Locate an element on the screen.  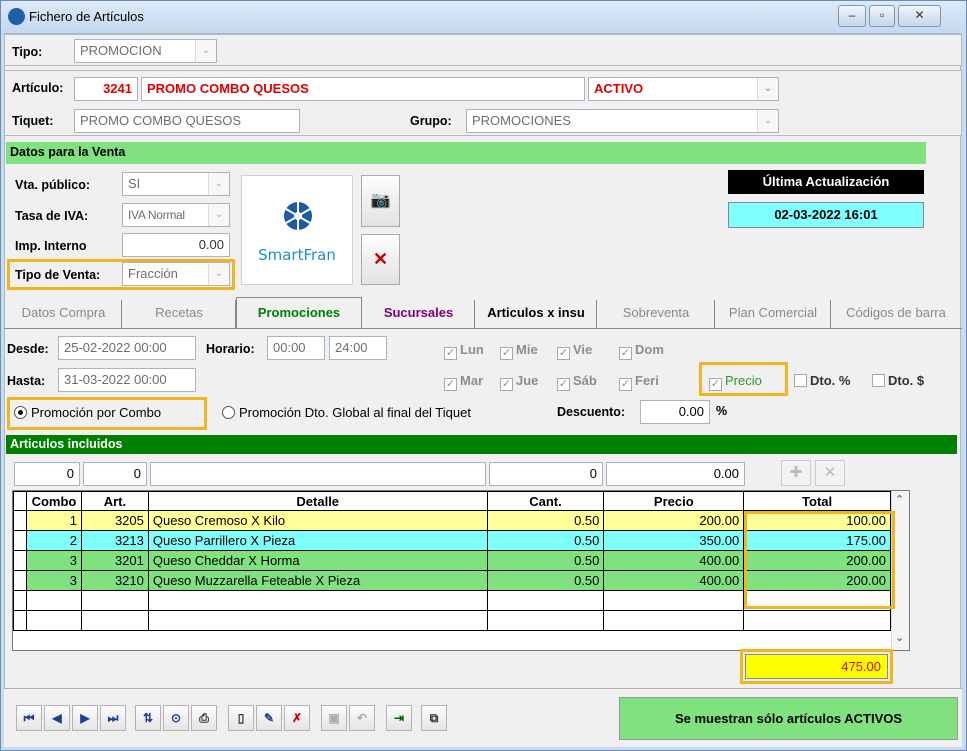
remove-row-button: ✕ is located at coordinates (830, 473).